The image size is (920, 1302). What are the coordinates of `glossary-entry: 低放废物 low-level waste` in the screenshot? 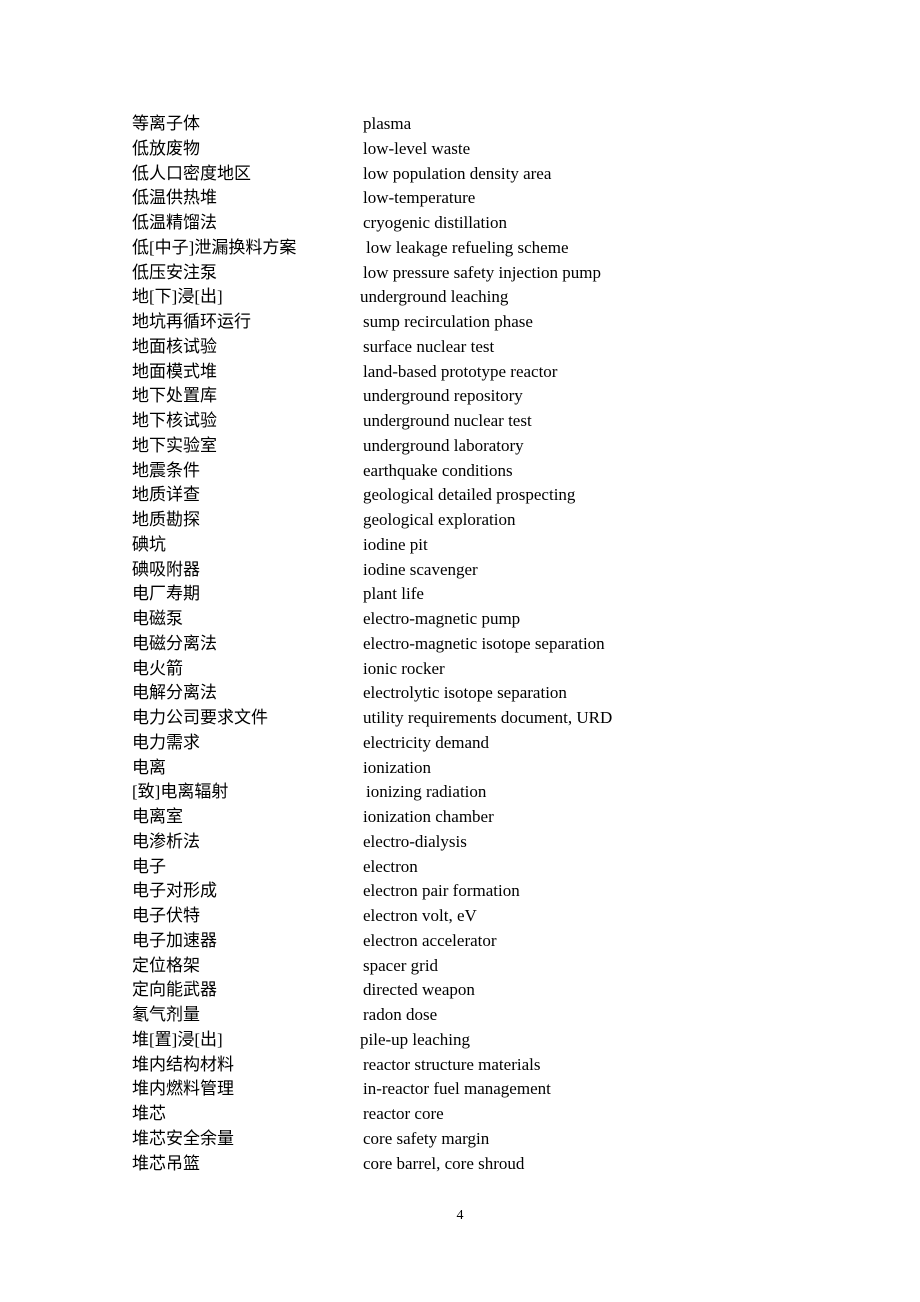 It's located at (412, 149).